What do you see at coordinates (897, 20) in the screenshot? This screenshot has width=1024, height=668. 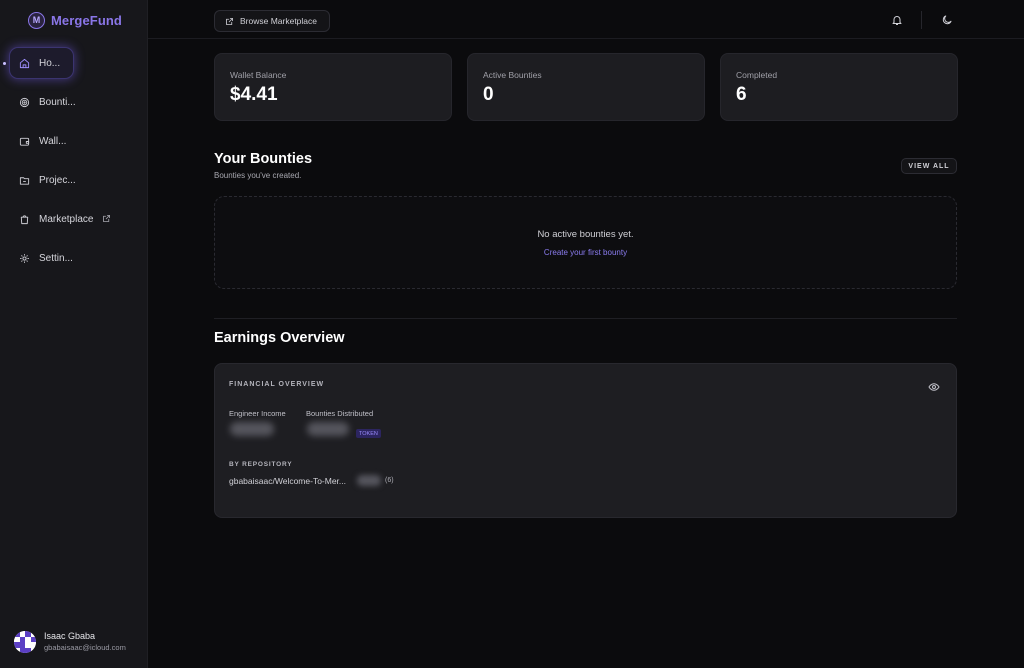 I see `bell-icon` at bounding box center [897, 20].